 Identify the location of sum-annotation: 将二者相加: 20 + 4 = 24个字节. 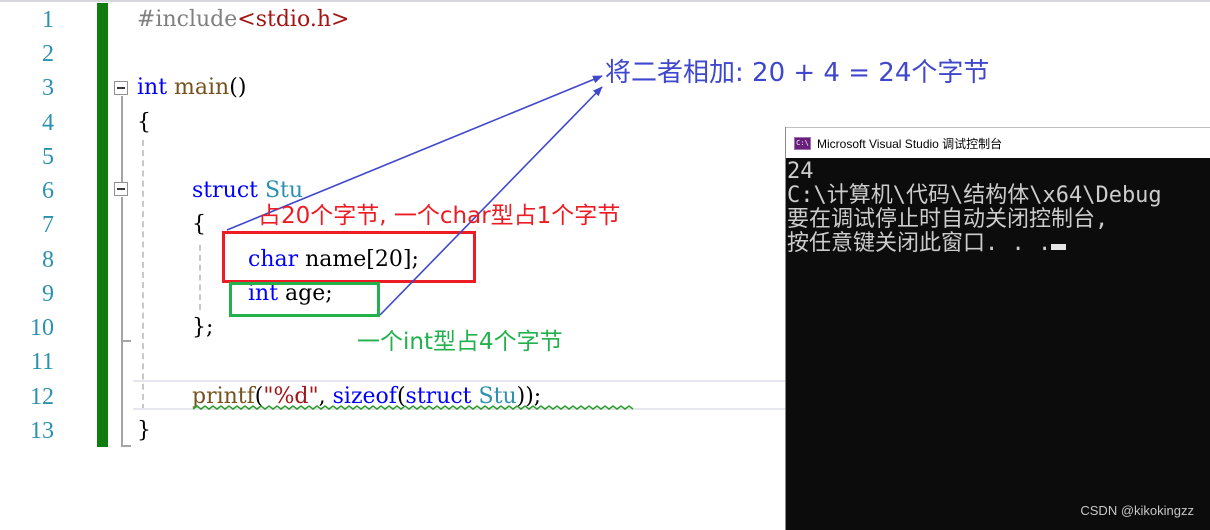
(797, 73).